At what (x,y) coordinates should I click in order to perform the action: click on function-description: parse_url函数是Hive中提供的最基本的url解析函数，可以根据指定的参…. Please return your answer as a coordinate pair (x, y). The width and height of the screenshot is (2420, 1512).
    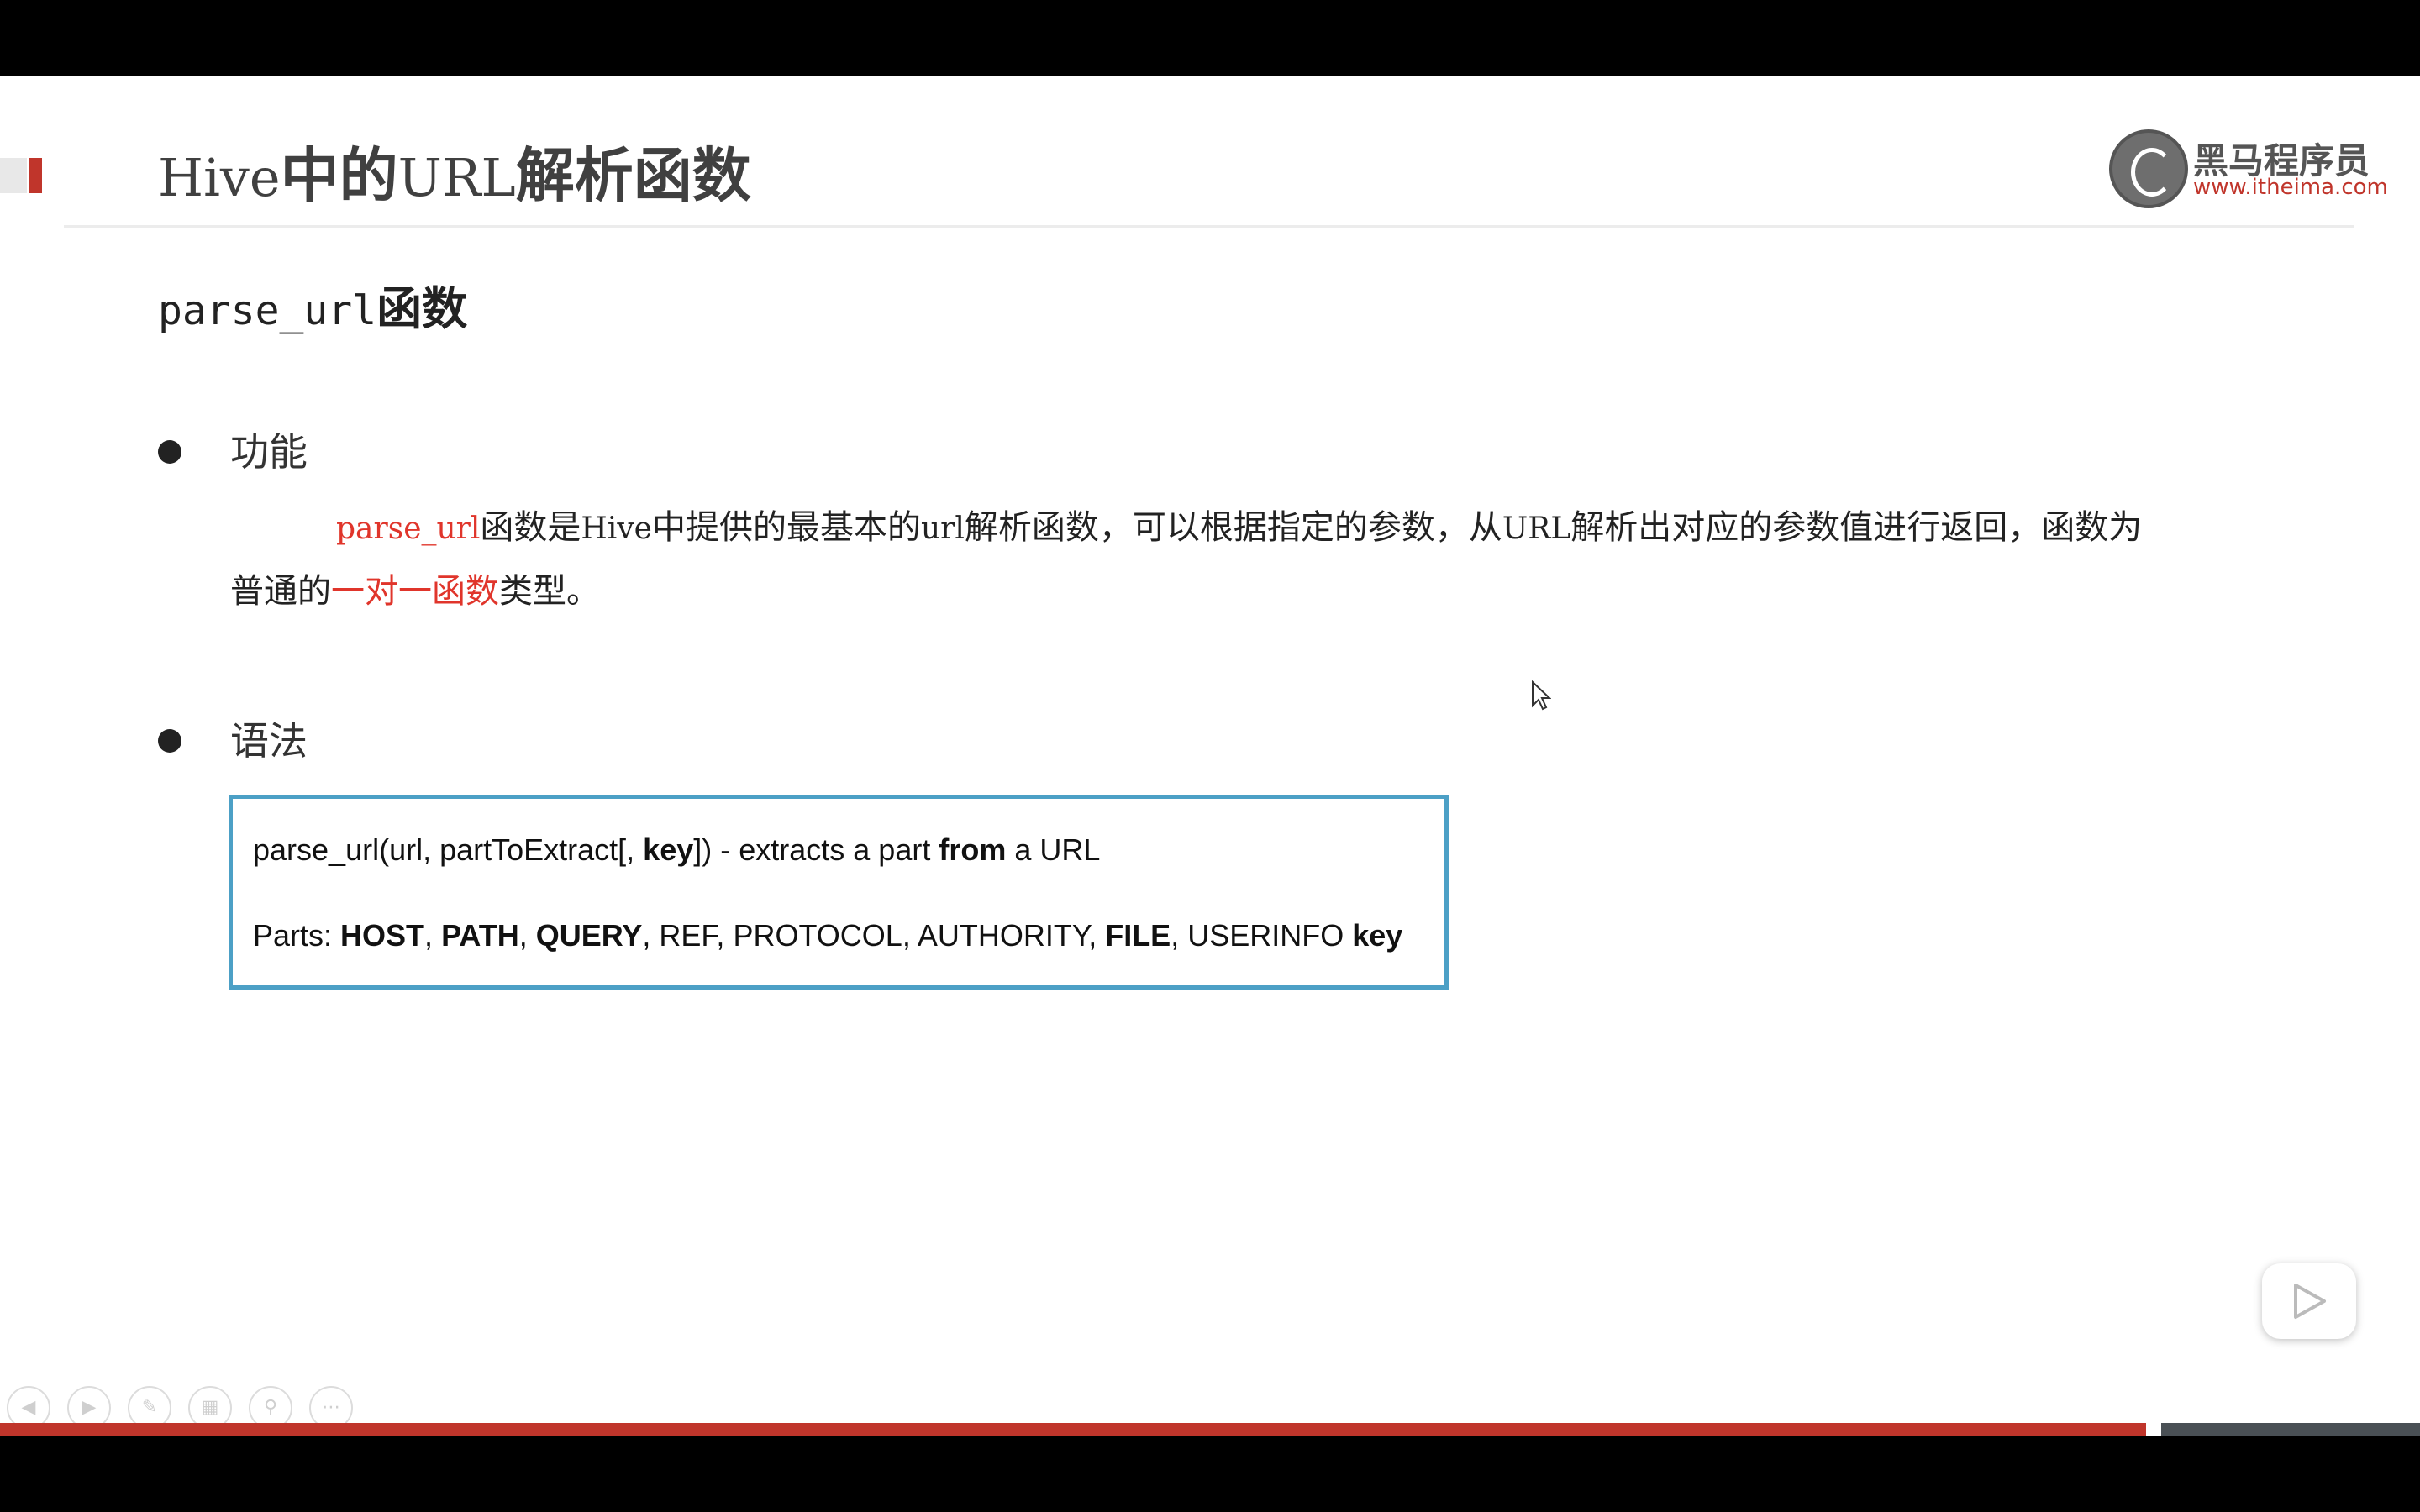
    Looking at the image, I should click on (1238, 559).